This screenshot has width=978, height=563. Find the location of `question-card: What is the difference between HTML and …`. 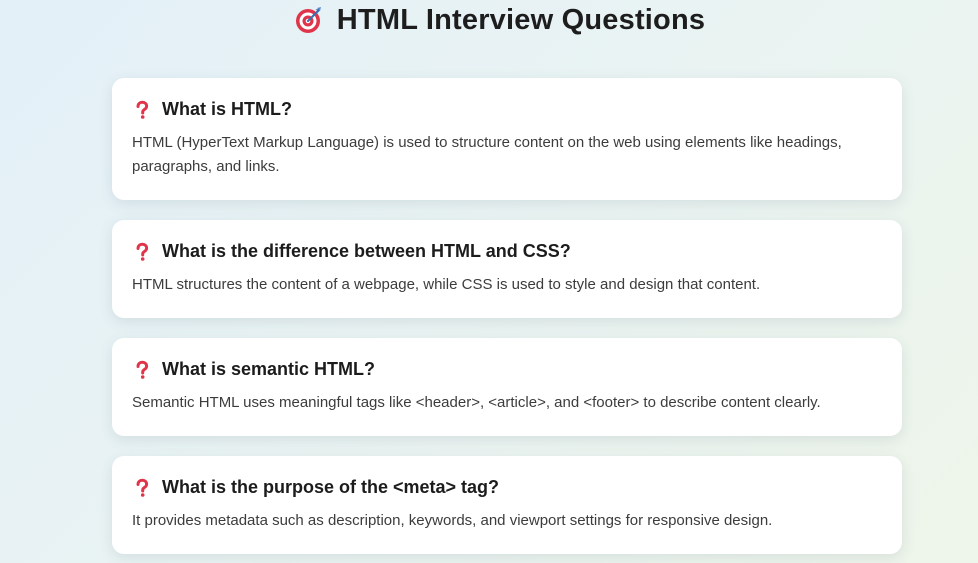

question-card: What is the difference between HTML and … is located at coordinates (507, 269).